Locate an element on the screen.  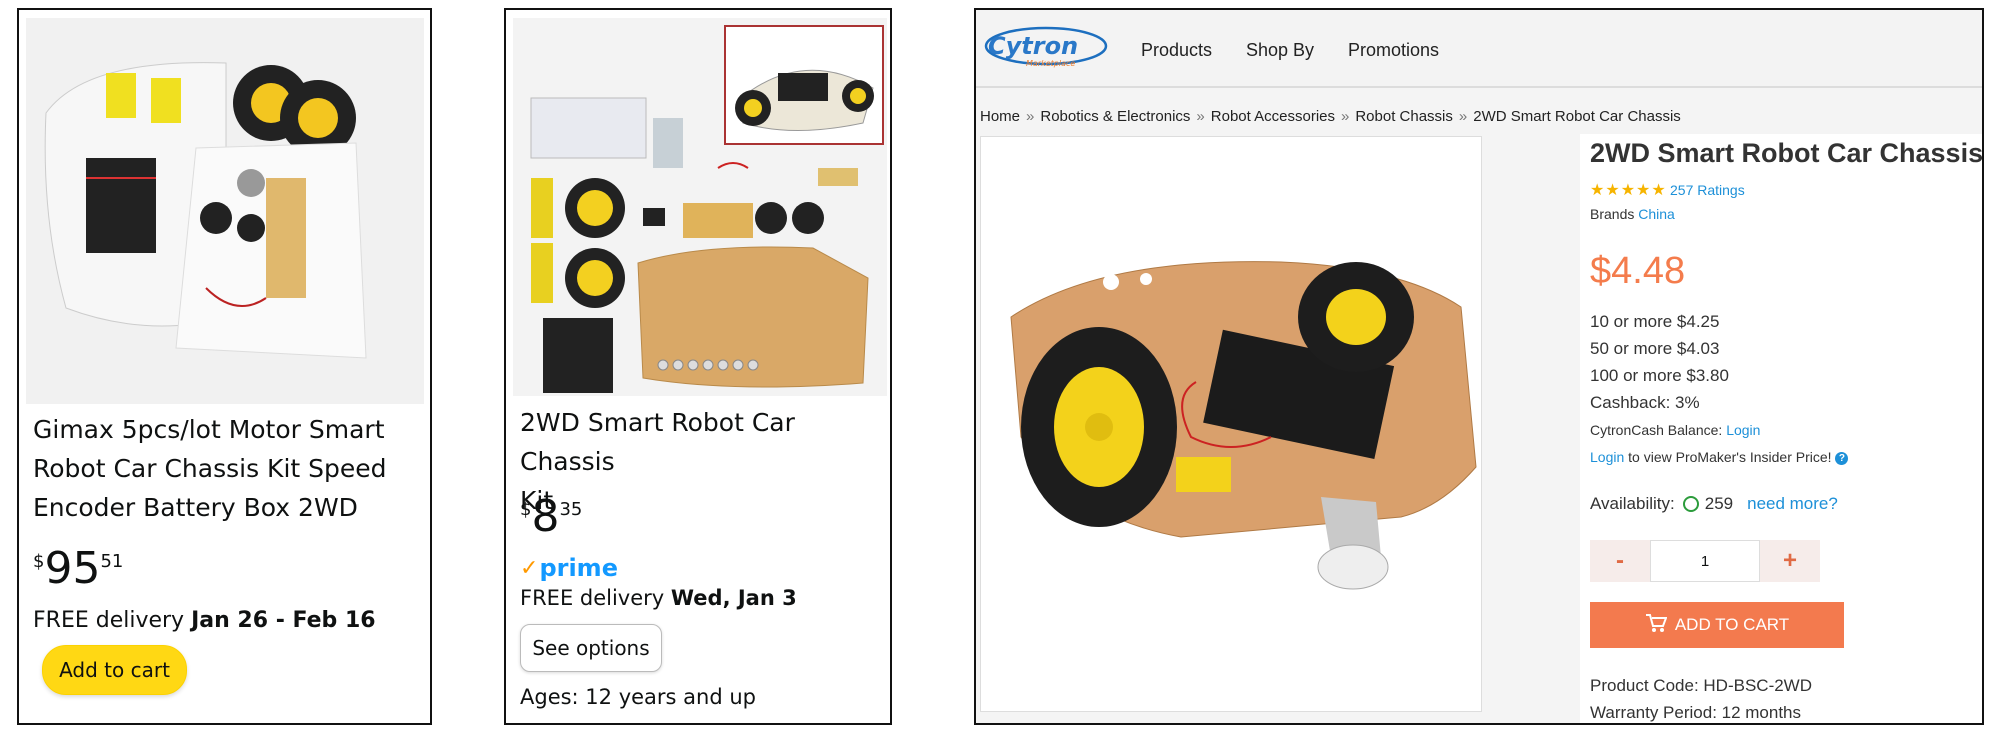
cytron-logo: Cytron Marketplace is located at coordinates (1046, 47).